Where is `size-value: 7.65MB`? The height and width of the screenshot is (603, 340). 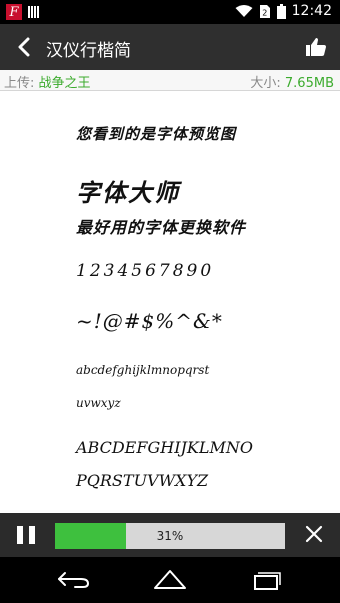
size-value: 7.65MB is located at coordinates (309, 83).